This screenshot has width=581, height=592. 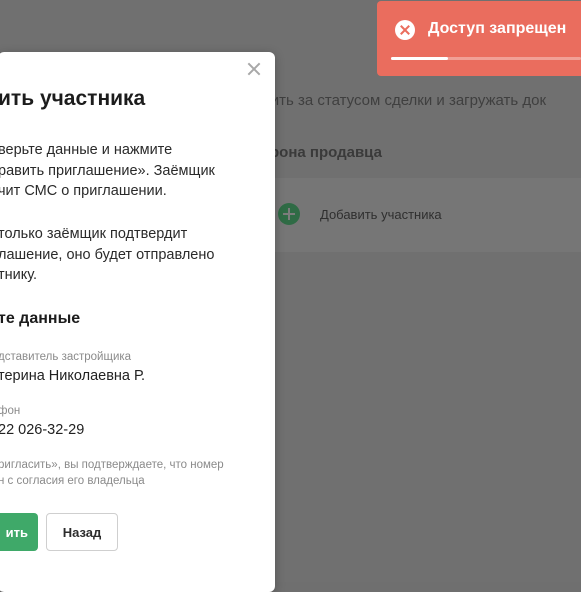 I want to click on phone-label: фон, so click(x=10, y=411).